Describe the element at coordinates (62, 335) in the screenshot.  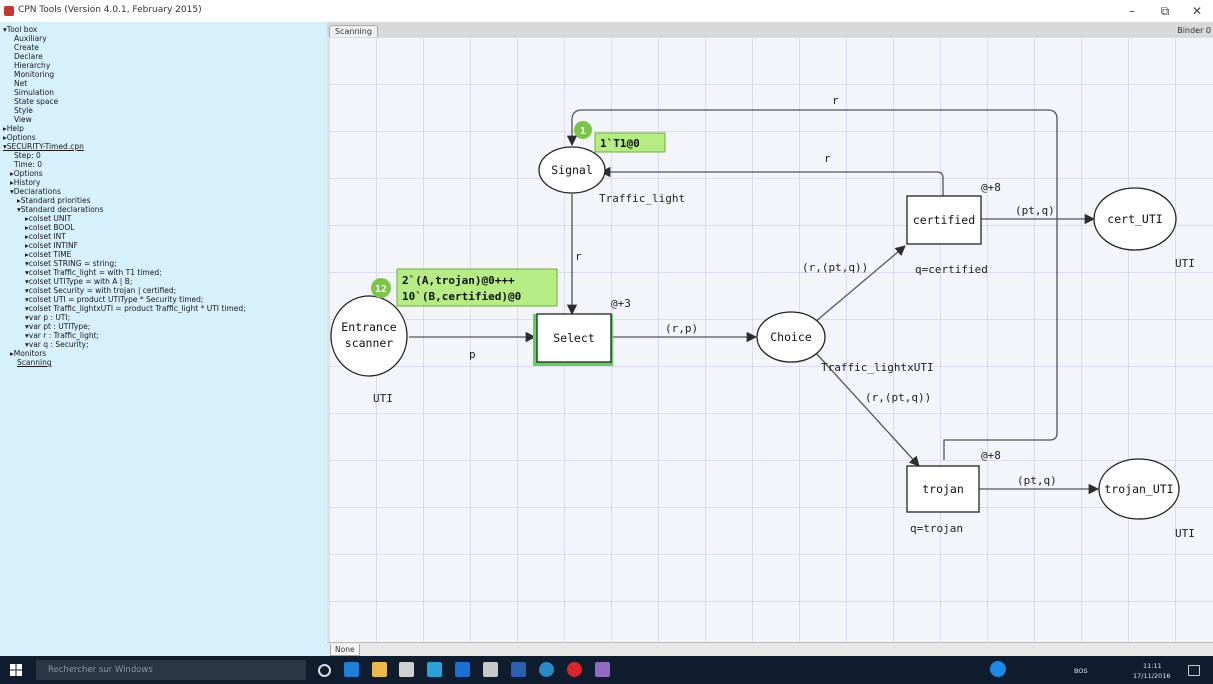
I see `tree-item-var-r: ▾var r : Traffic_light;` at that location.